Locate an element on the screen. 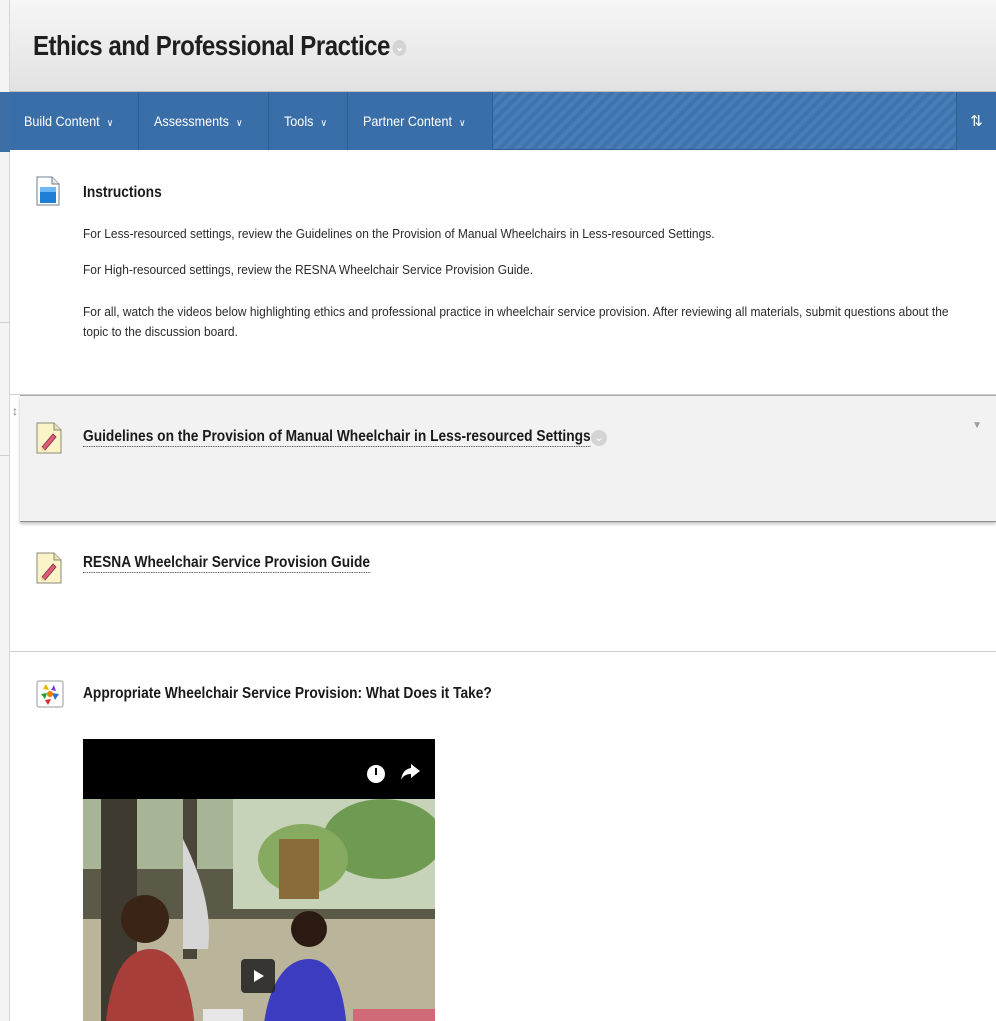 This screenshot has height=1021, width=996. build-content-label: Build Content is located at coordinates (62, 121).